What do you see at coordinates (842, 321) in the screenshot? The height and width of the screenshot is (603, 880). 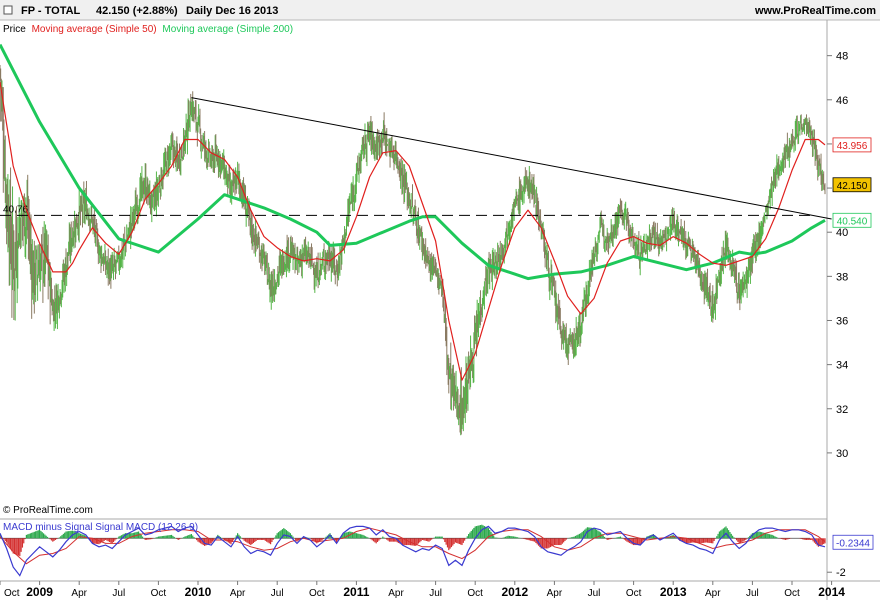 I see `price-y-tick-label: 36` at bounding box center [842, 321].